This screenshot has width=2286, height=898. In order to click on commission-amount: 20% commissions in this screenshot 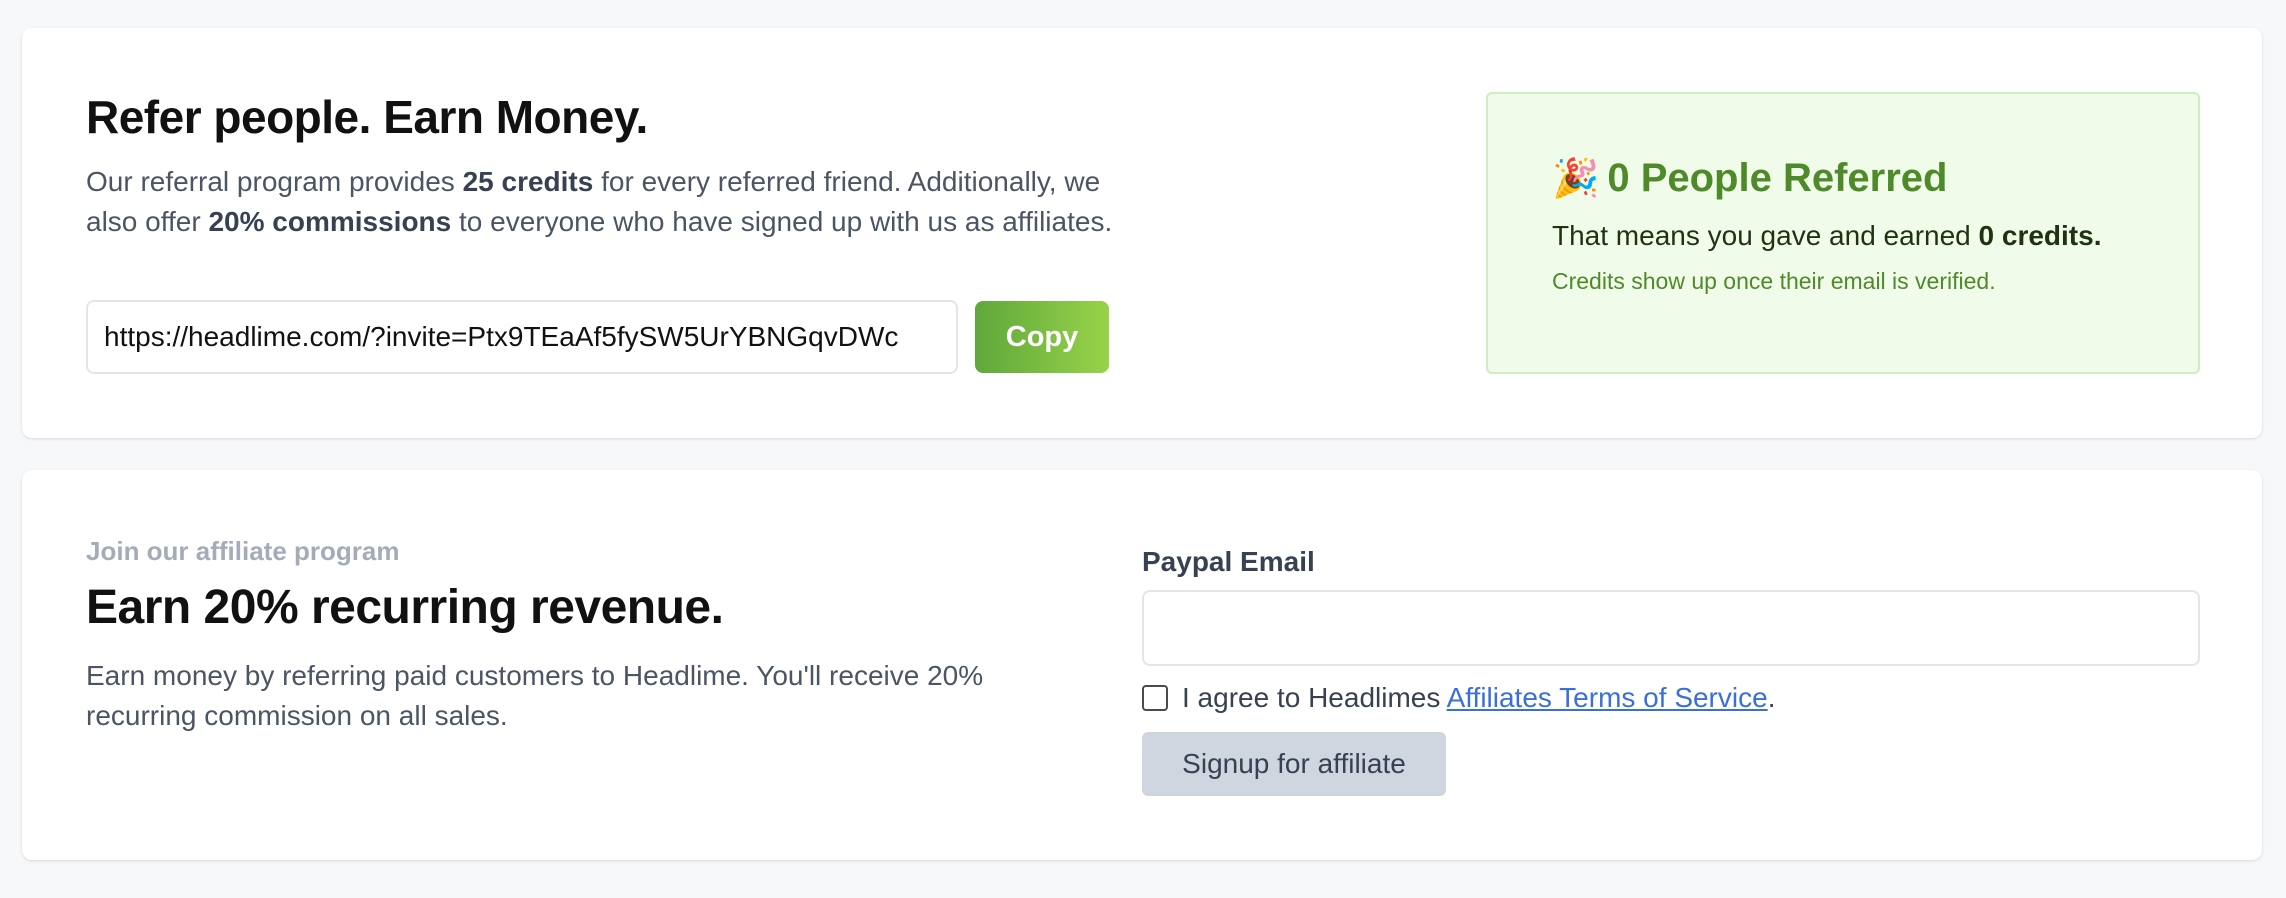, I will do `click(330, 221)`.